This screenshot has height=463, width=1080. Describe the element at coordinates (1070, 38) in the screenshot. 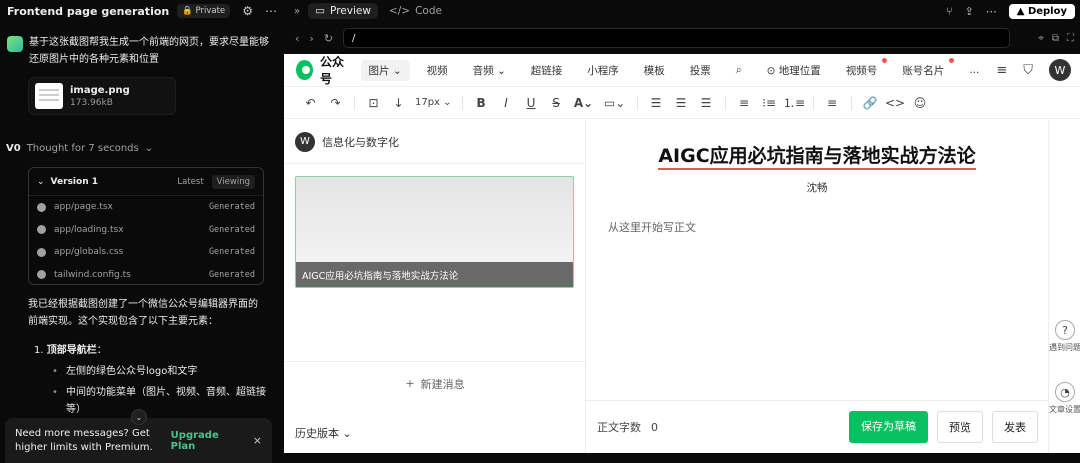

I see `fullscreen-icon: ⛶` at that location.